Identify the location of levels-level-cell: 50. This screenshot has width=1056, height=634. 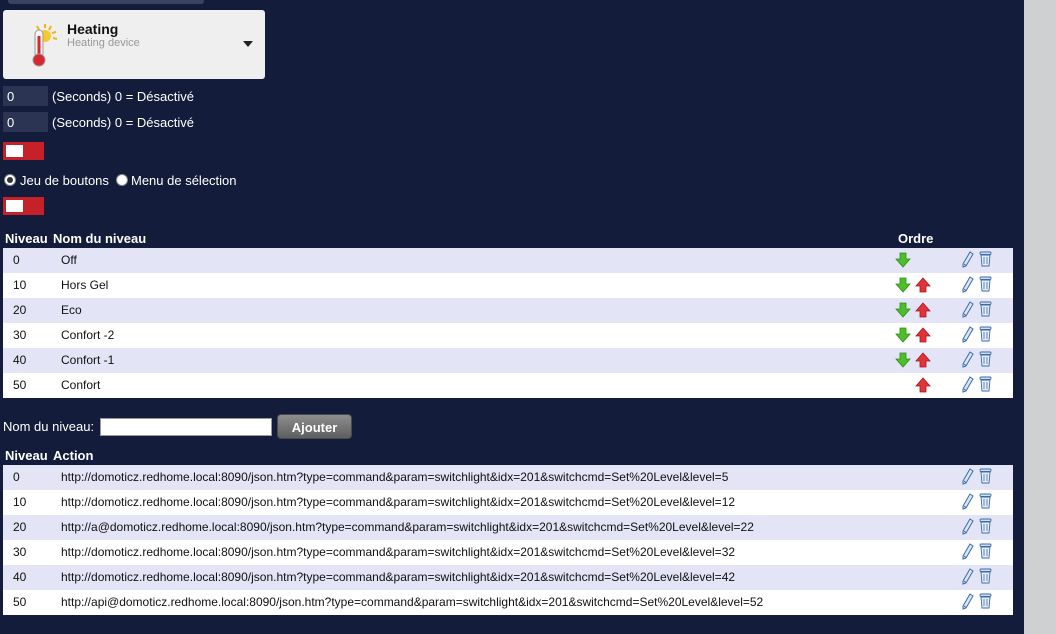
(27, 385).